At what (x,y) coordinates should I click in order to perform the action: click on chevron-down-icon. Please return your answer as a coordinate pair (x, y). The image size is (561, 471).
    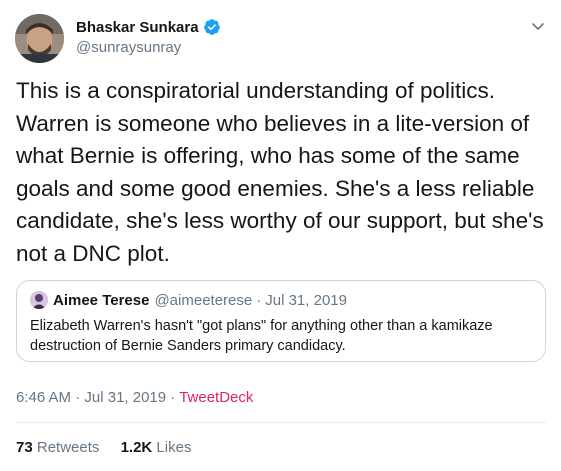
    Looking at the image, I should click on (538, 26).